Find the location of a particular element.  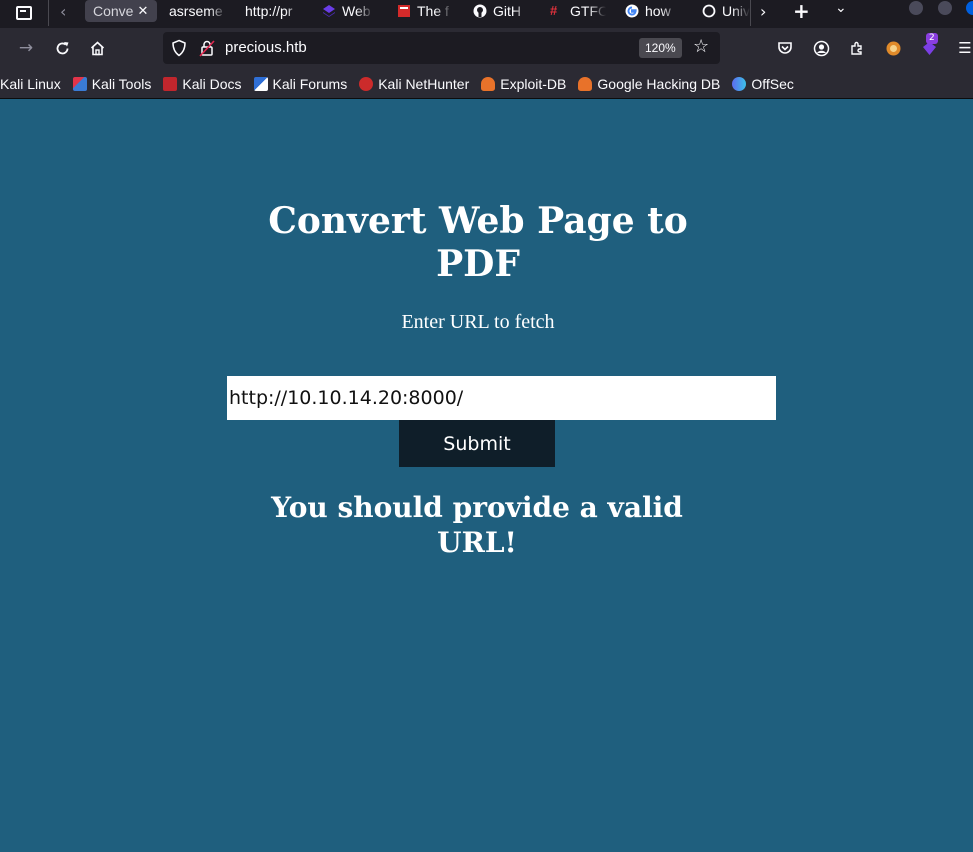

tab-how: how is located at coordinates (652, 11).